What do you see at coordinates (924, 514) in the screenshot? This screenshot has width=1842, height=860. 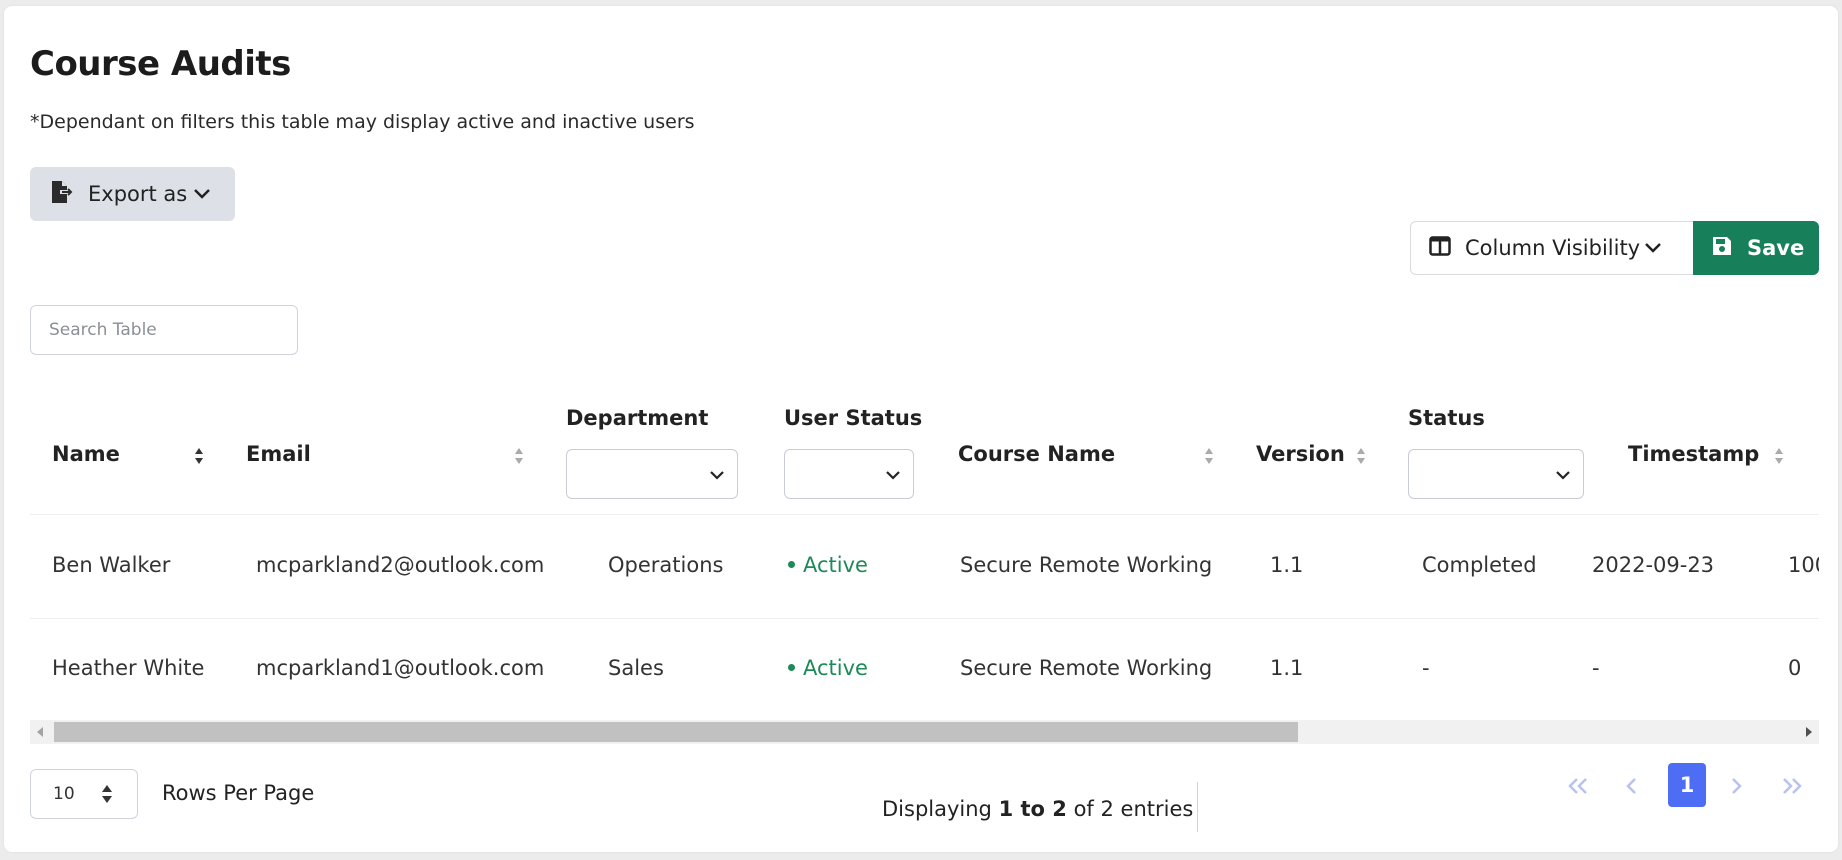 I see `header-divider` at bounding box center [924, 514].